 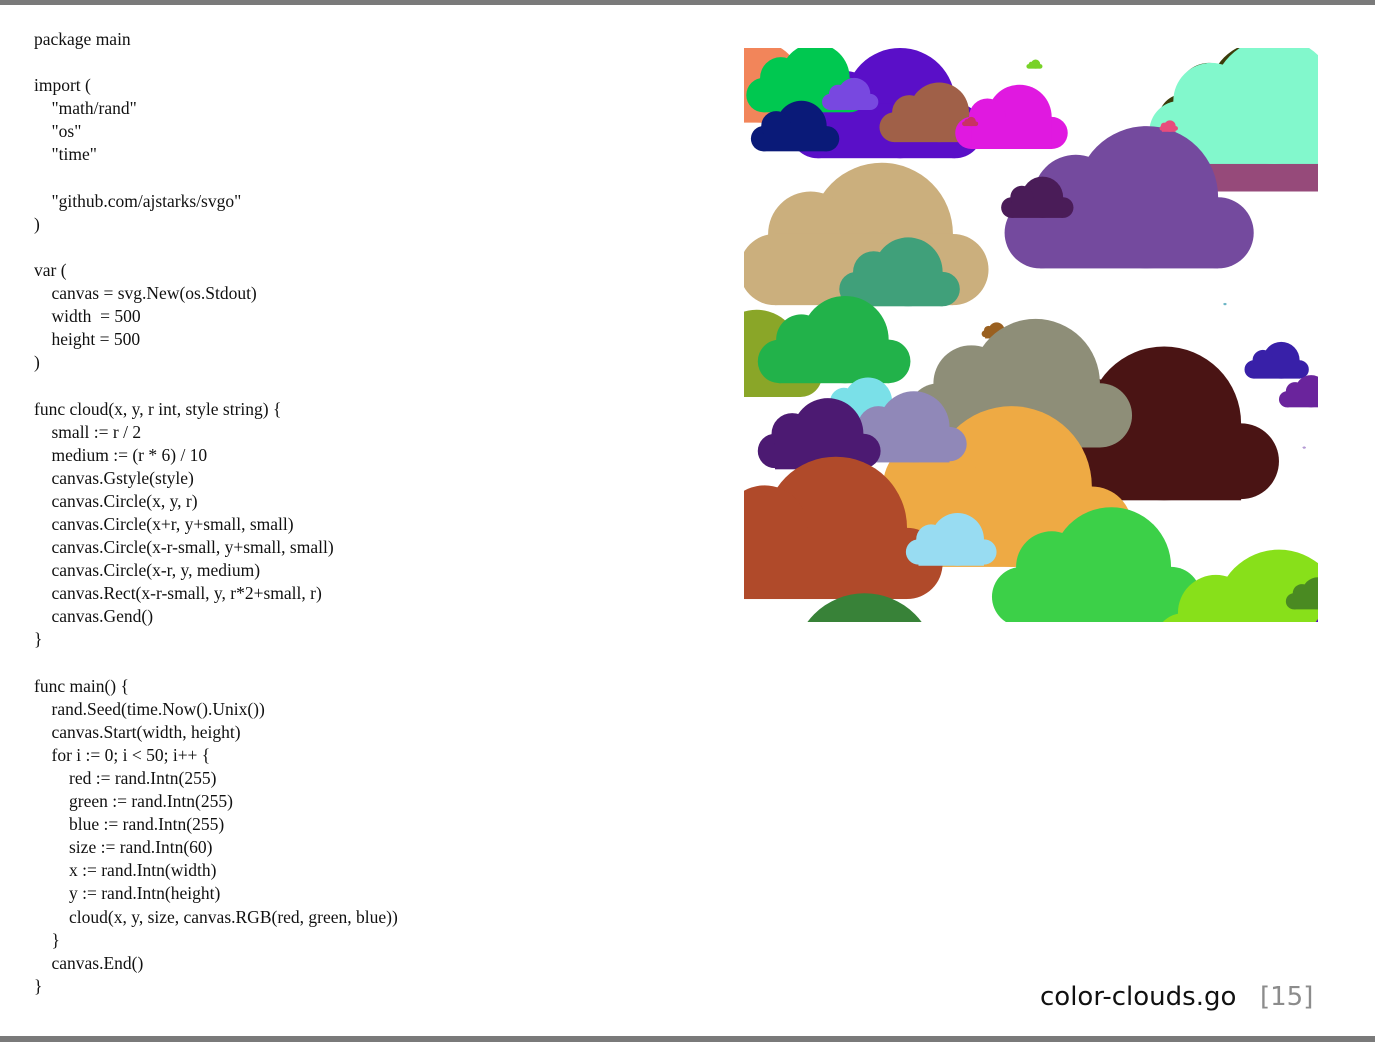 I want to click on slide-title: color-clouds.go, so click(x=1138, y=997).